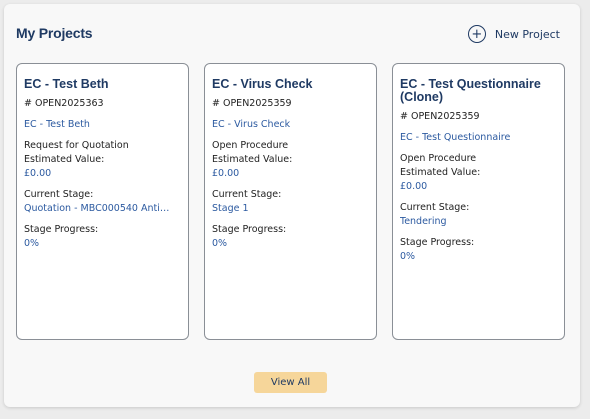  I want to click on current-stage-value: Tendering, so click(423, 221).